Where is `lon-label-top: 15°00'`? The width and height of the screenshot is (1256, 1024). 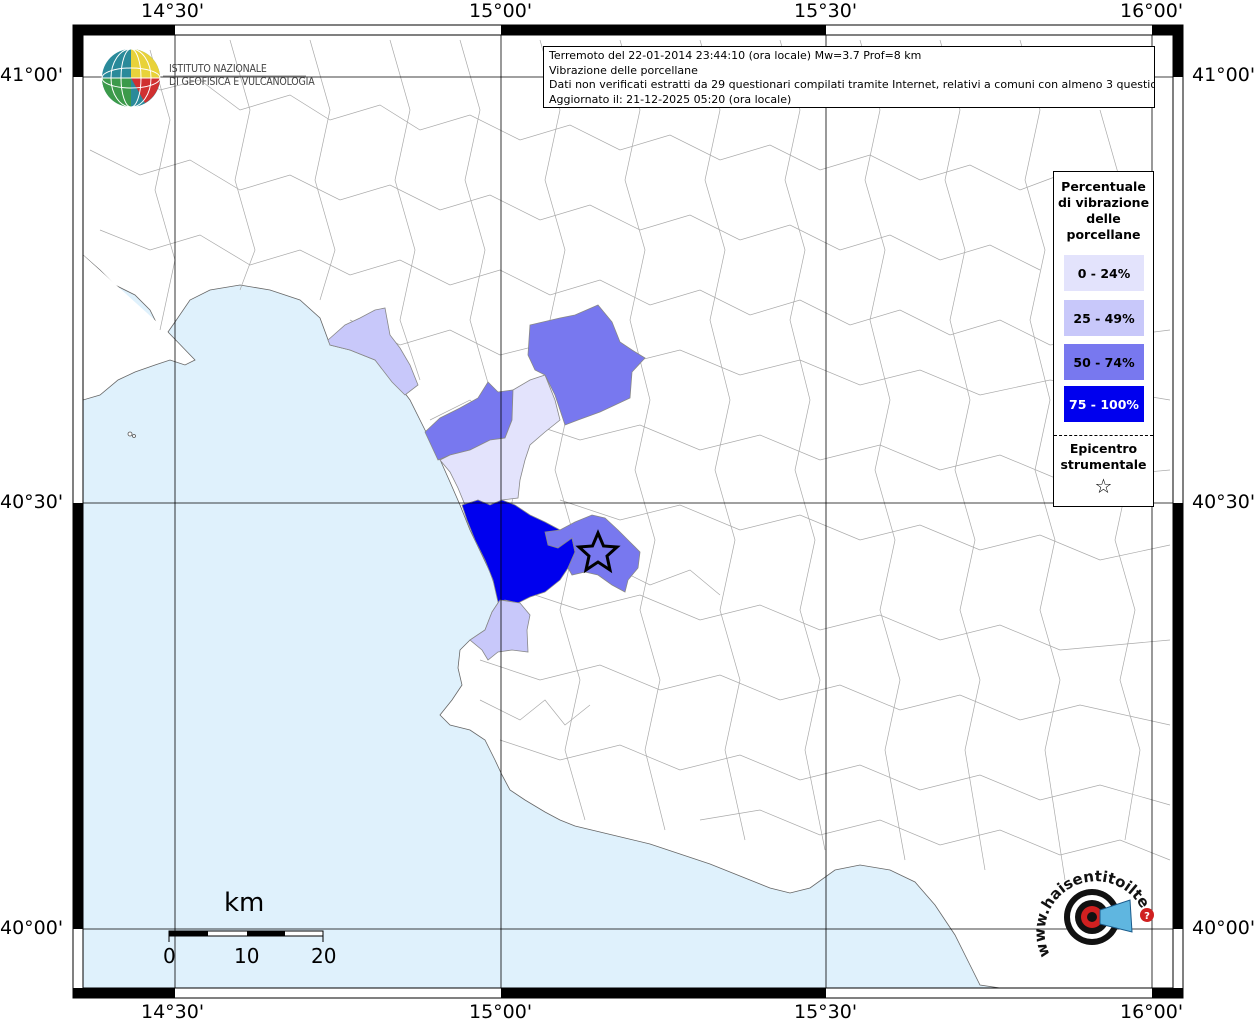 lon-label-top: 15°00' is located at coordinates (501, 11).